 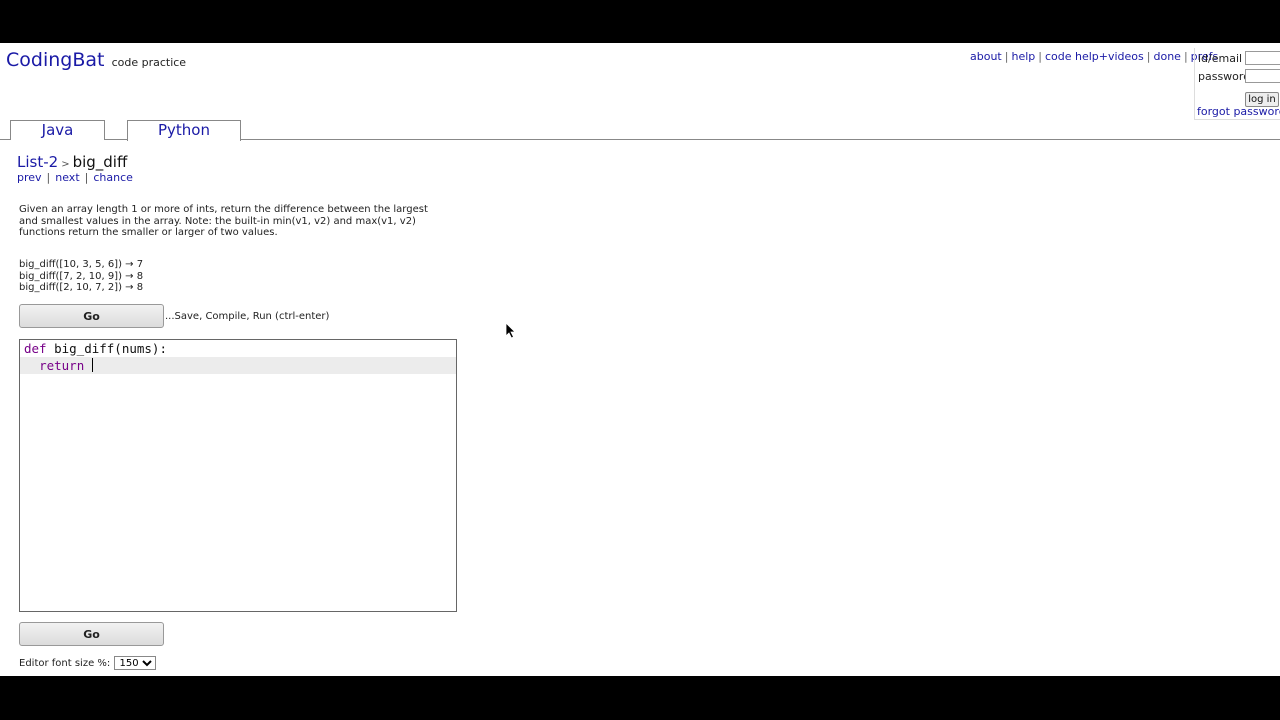 I want to click on logo: CodingBat code practice, so click(x=96, y=60).